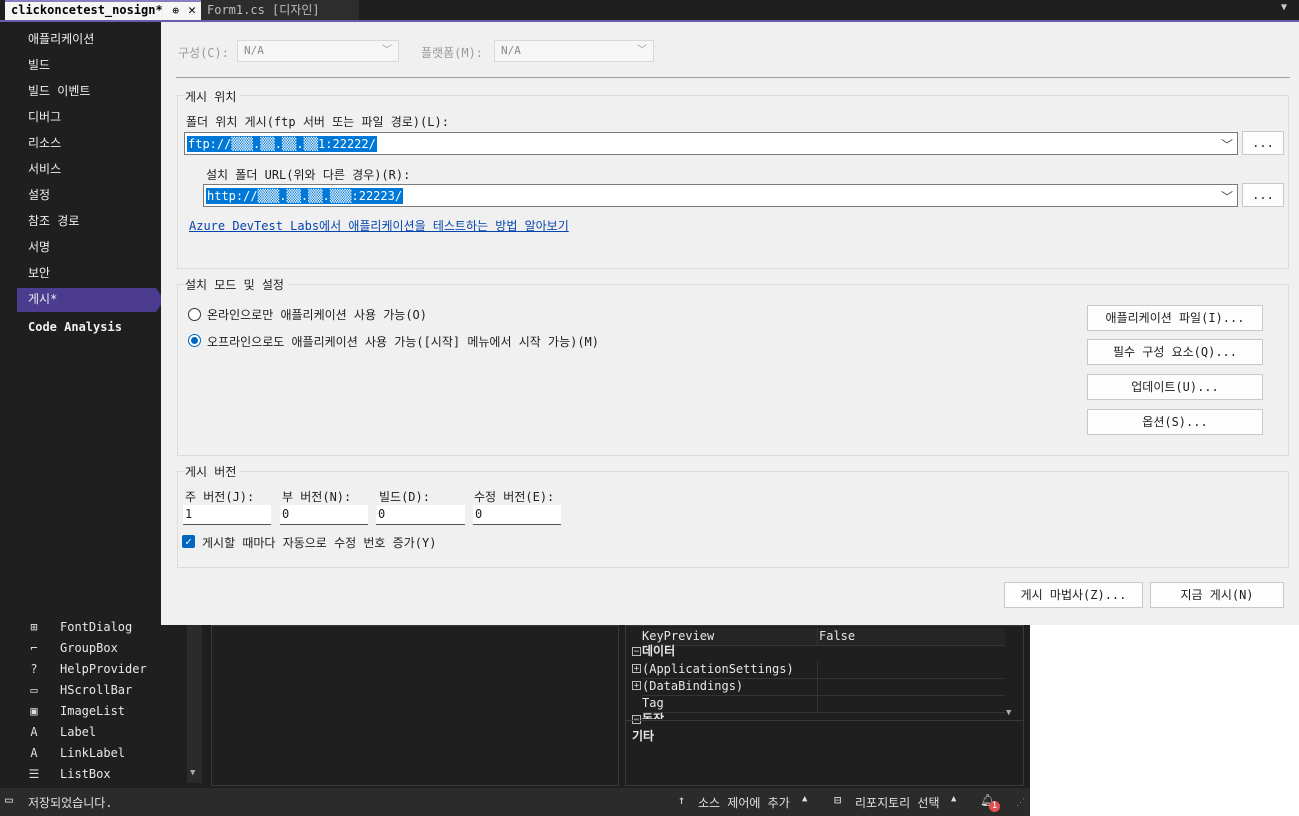 The image size is (1299, 816). I want to click on tab-list-dropdown-icon: ▼, so click(1284, 7).